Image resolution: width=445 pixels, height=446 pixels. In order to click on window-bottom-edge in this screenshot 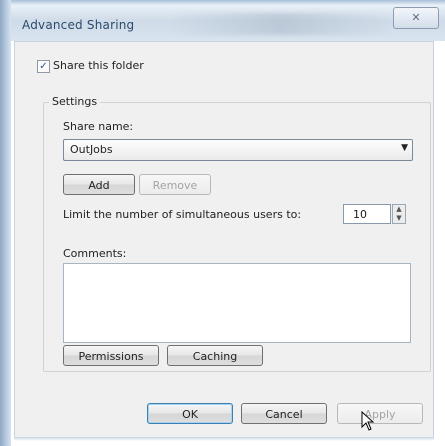, I will do `click(224, 439)`.